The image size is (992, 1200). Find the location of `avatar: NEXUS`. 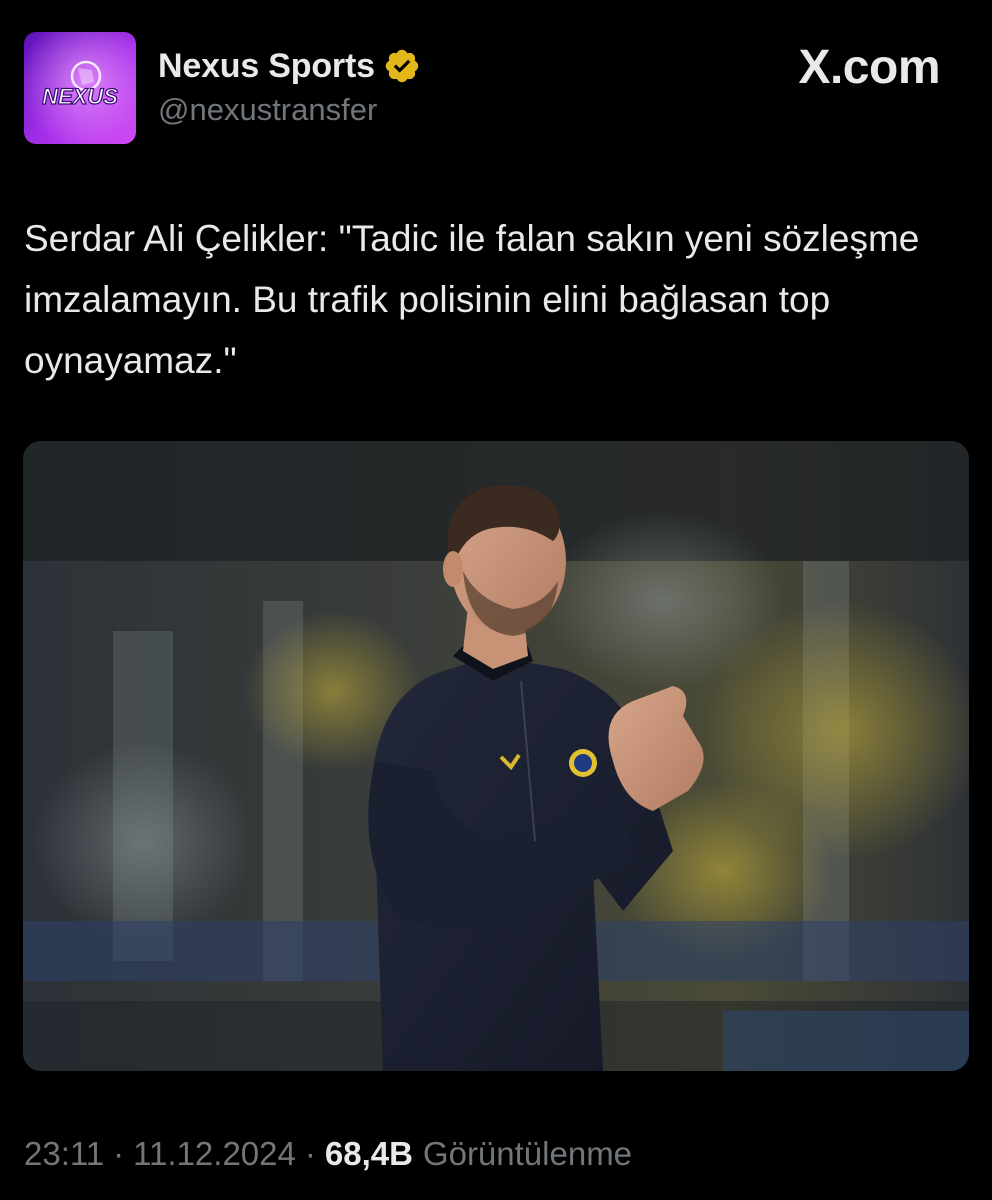

avatar: NEXUS is located at coordinates (80, 88).